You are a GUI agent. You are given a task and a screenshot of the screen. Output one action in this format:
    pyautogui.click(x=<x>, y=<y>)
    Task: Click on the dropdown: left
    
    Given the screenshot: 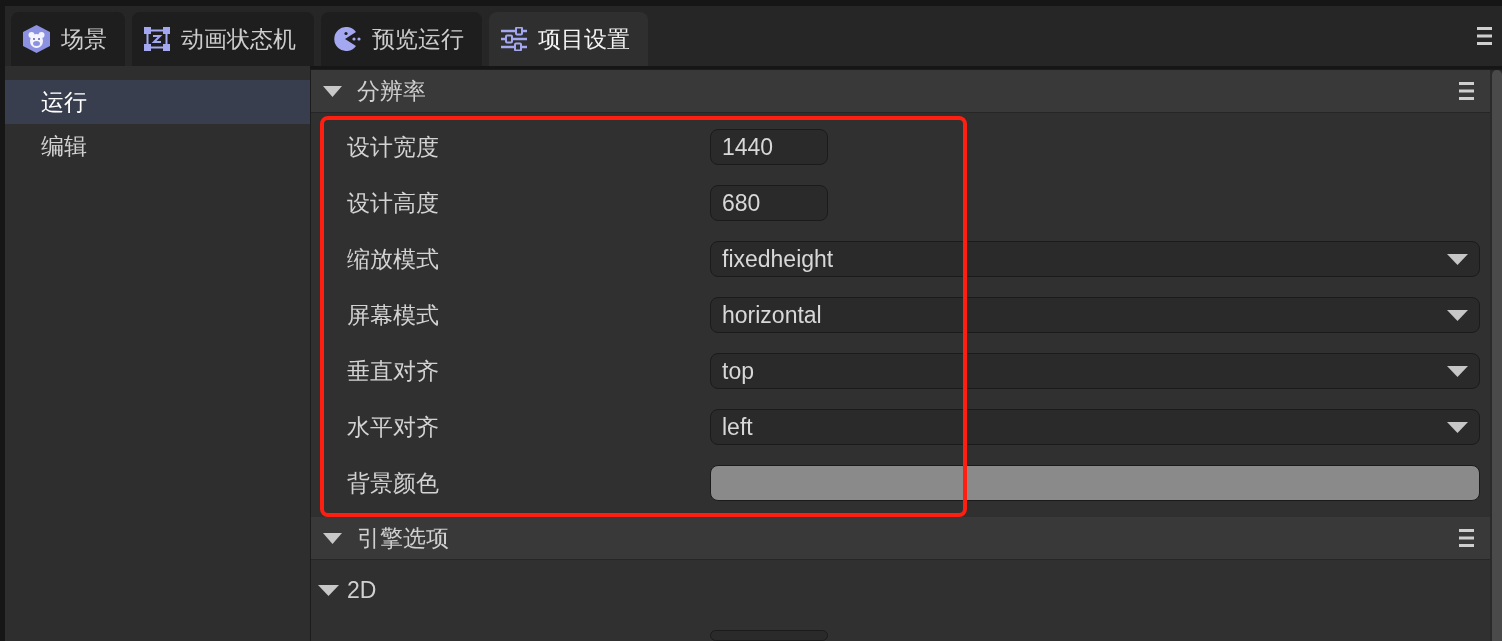 What is the action you would take?
    pyautogui.click(x=1095, y=427)
    